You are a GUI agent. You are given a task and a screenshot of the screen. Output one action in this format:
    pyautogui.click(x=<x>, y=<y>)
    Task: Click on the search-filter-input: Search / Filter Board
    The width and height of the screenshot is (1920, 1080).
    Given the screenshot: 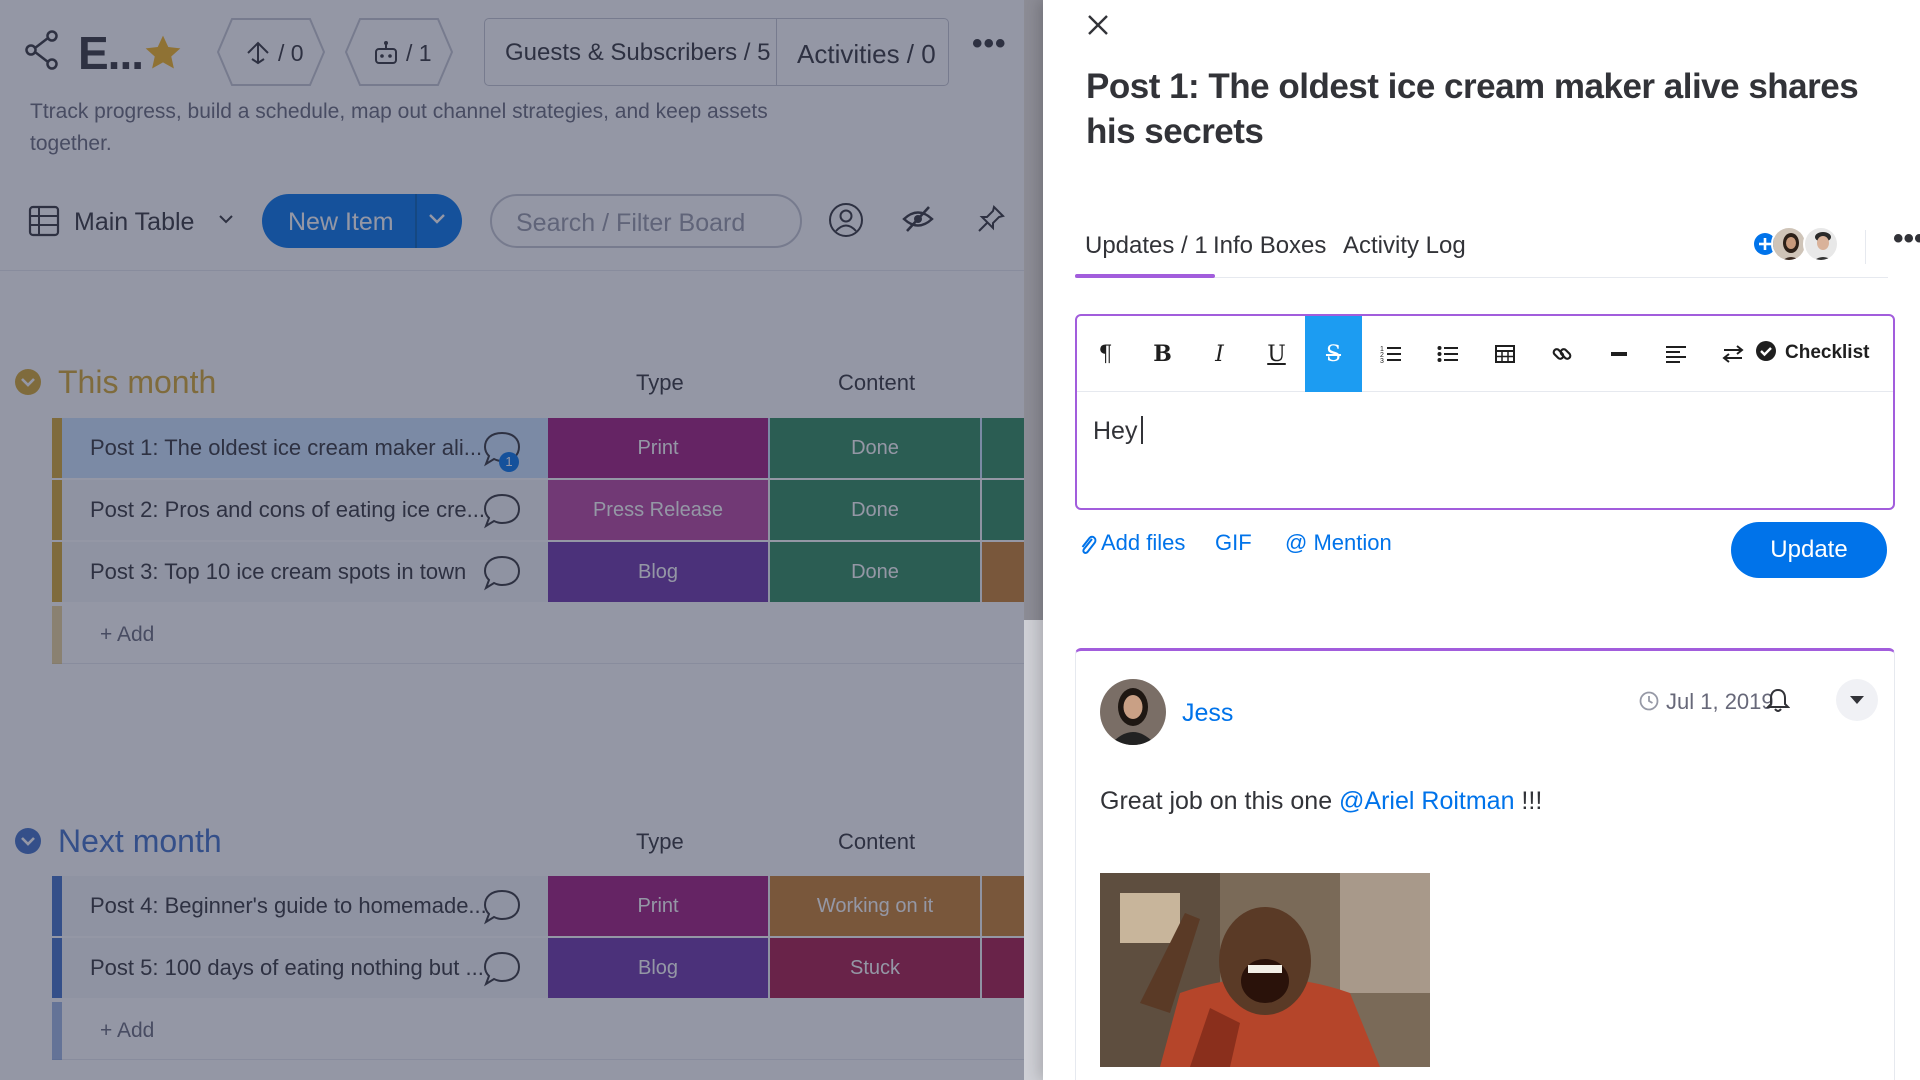 What is the action you would take?
    pyautogui.click(x=646, y=221)
    